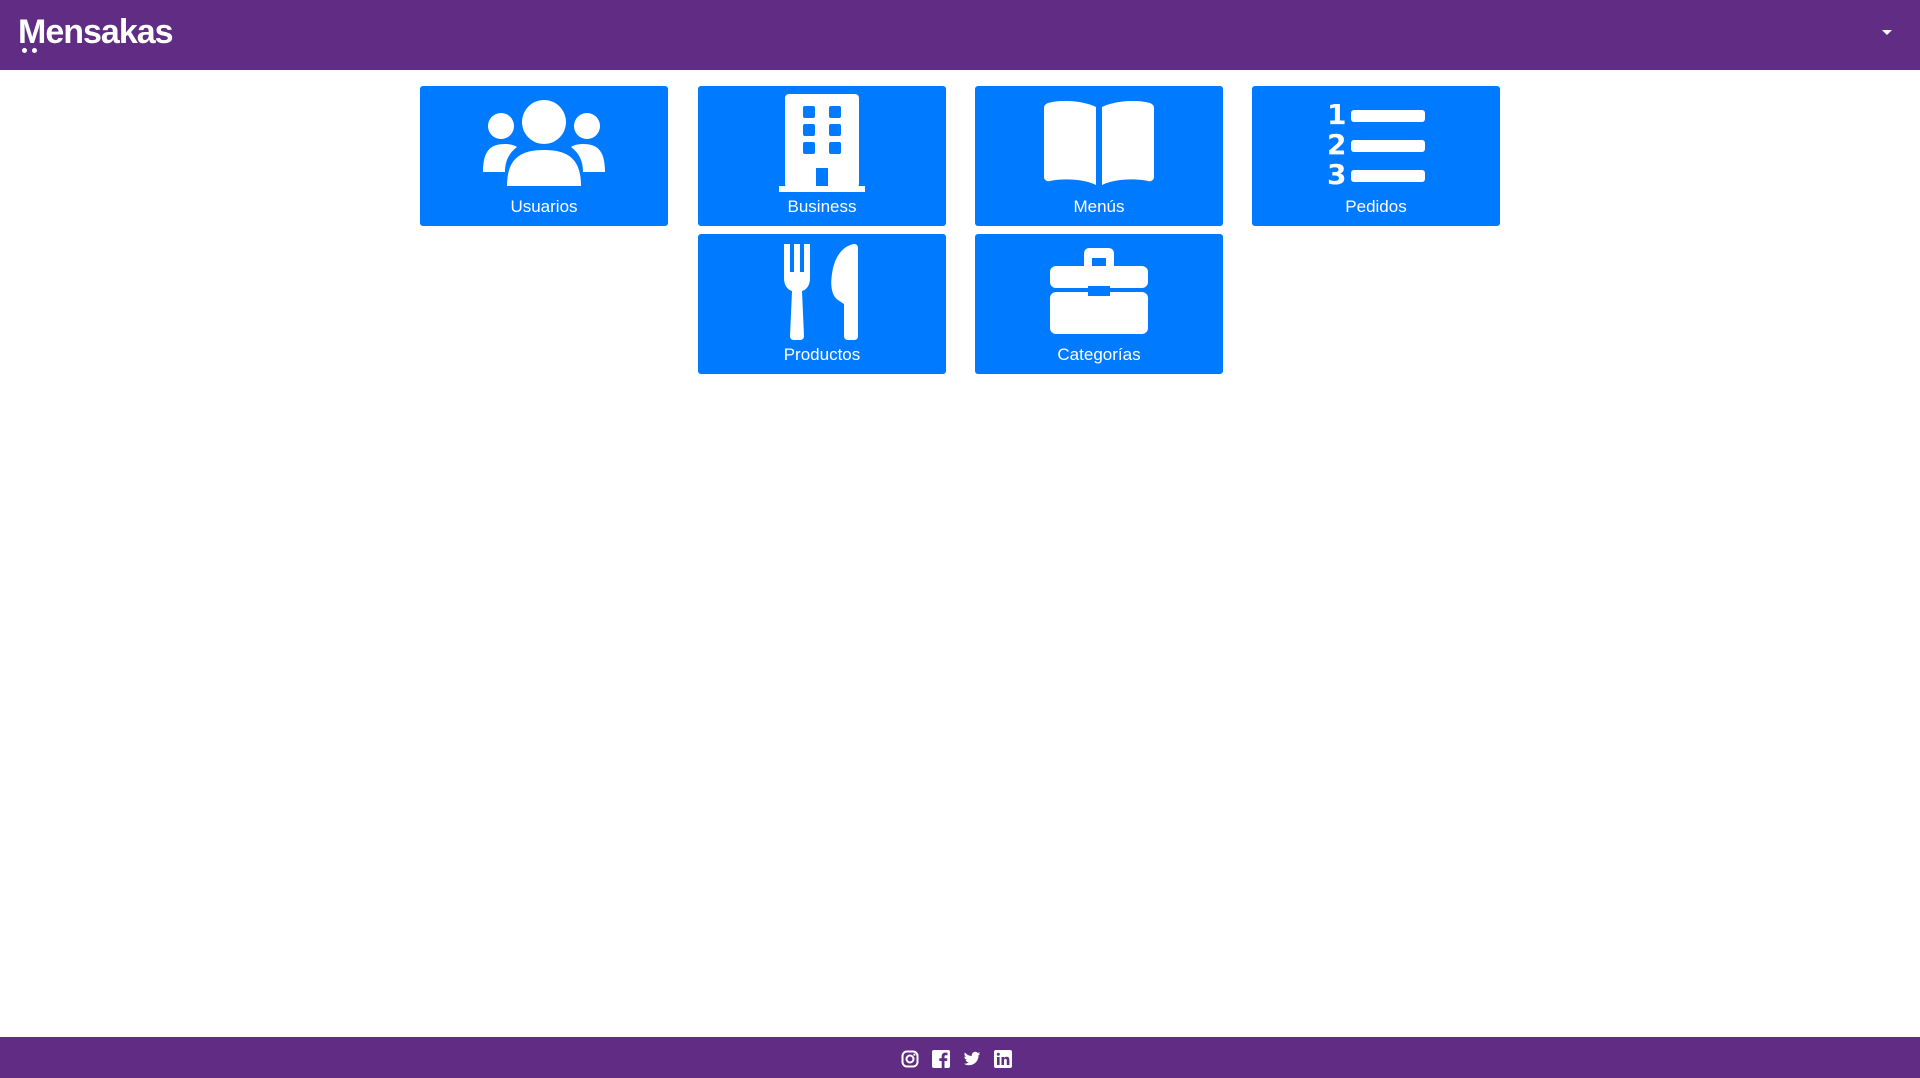 The height and width of the screenshot is (1078, 1920). I want to click on brand-dots, so click(29, 50).